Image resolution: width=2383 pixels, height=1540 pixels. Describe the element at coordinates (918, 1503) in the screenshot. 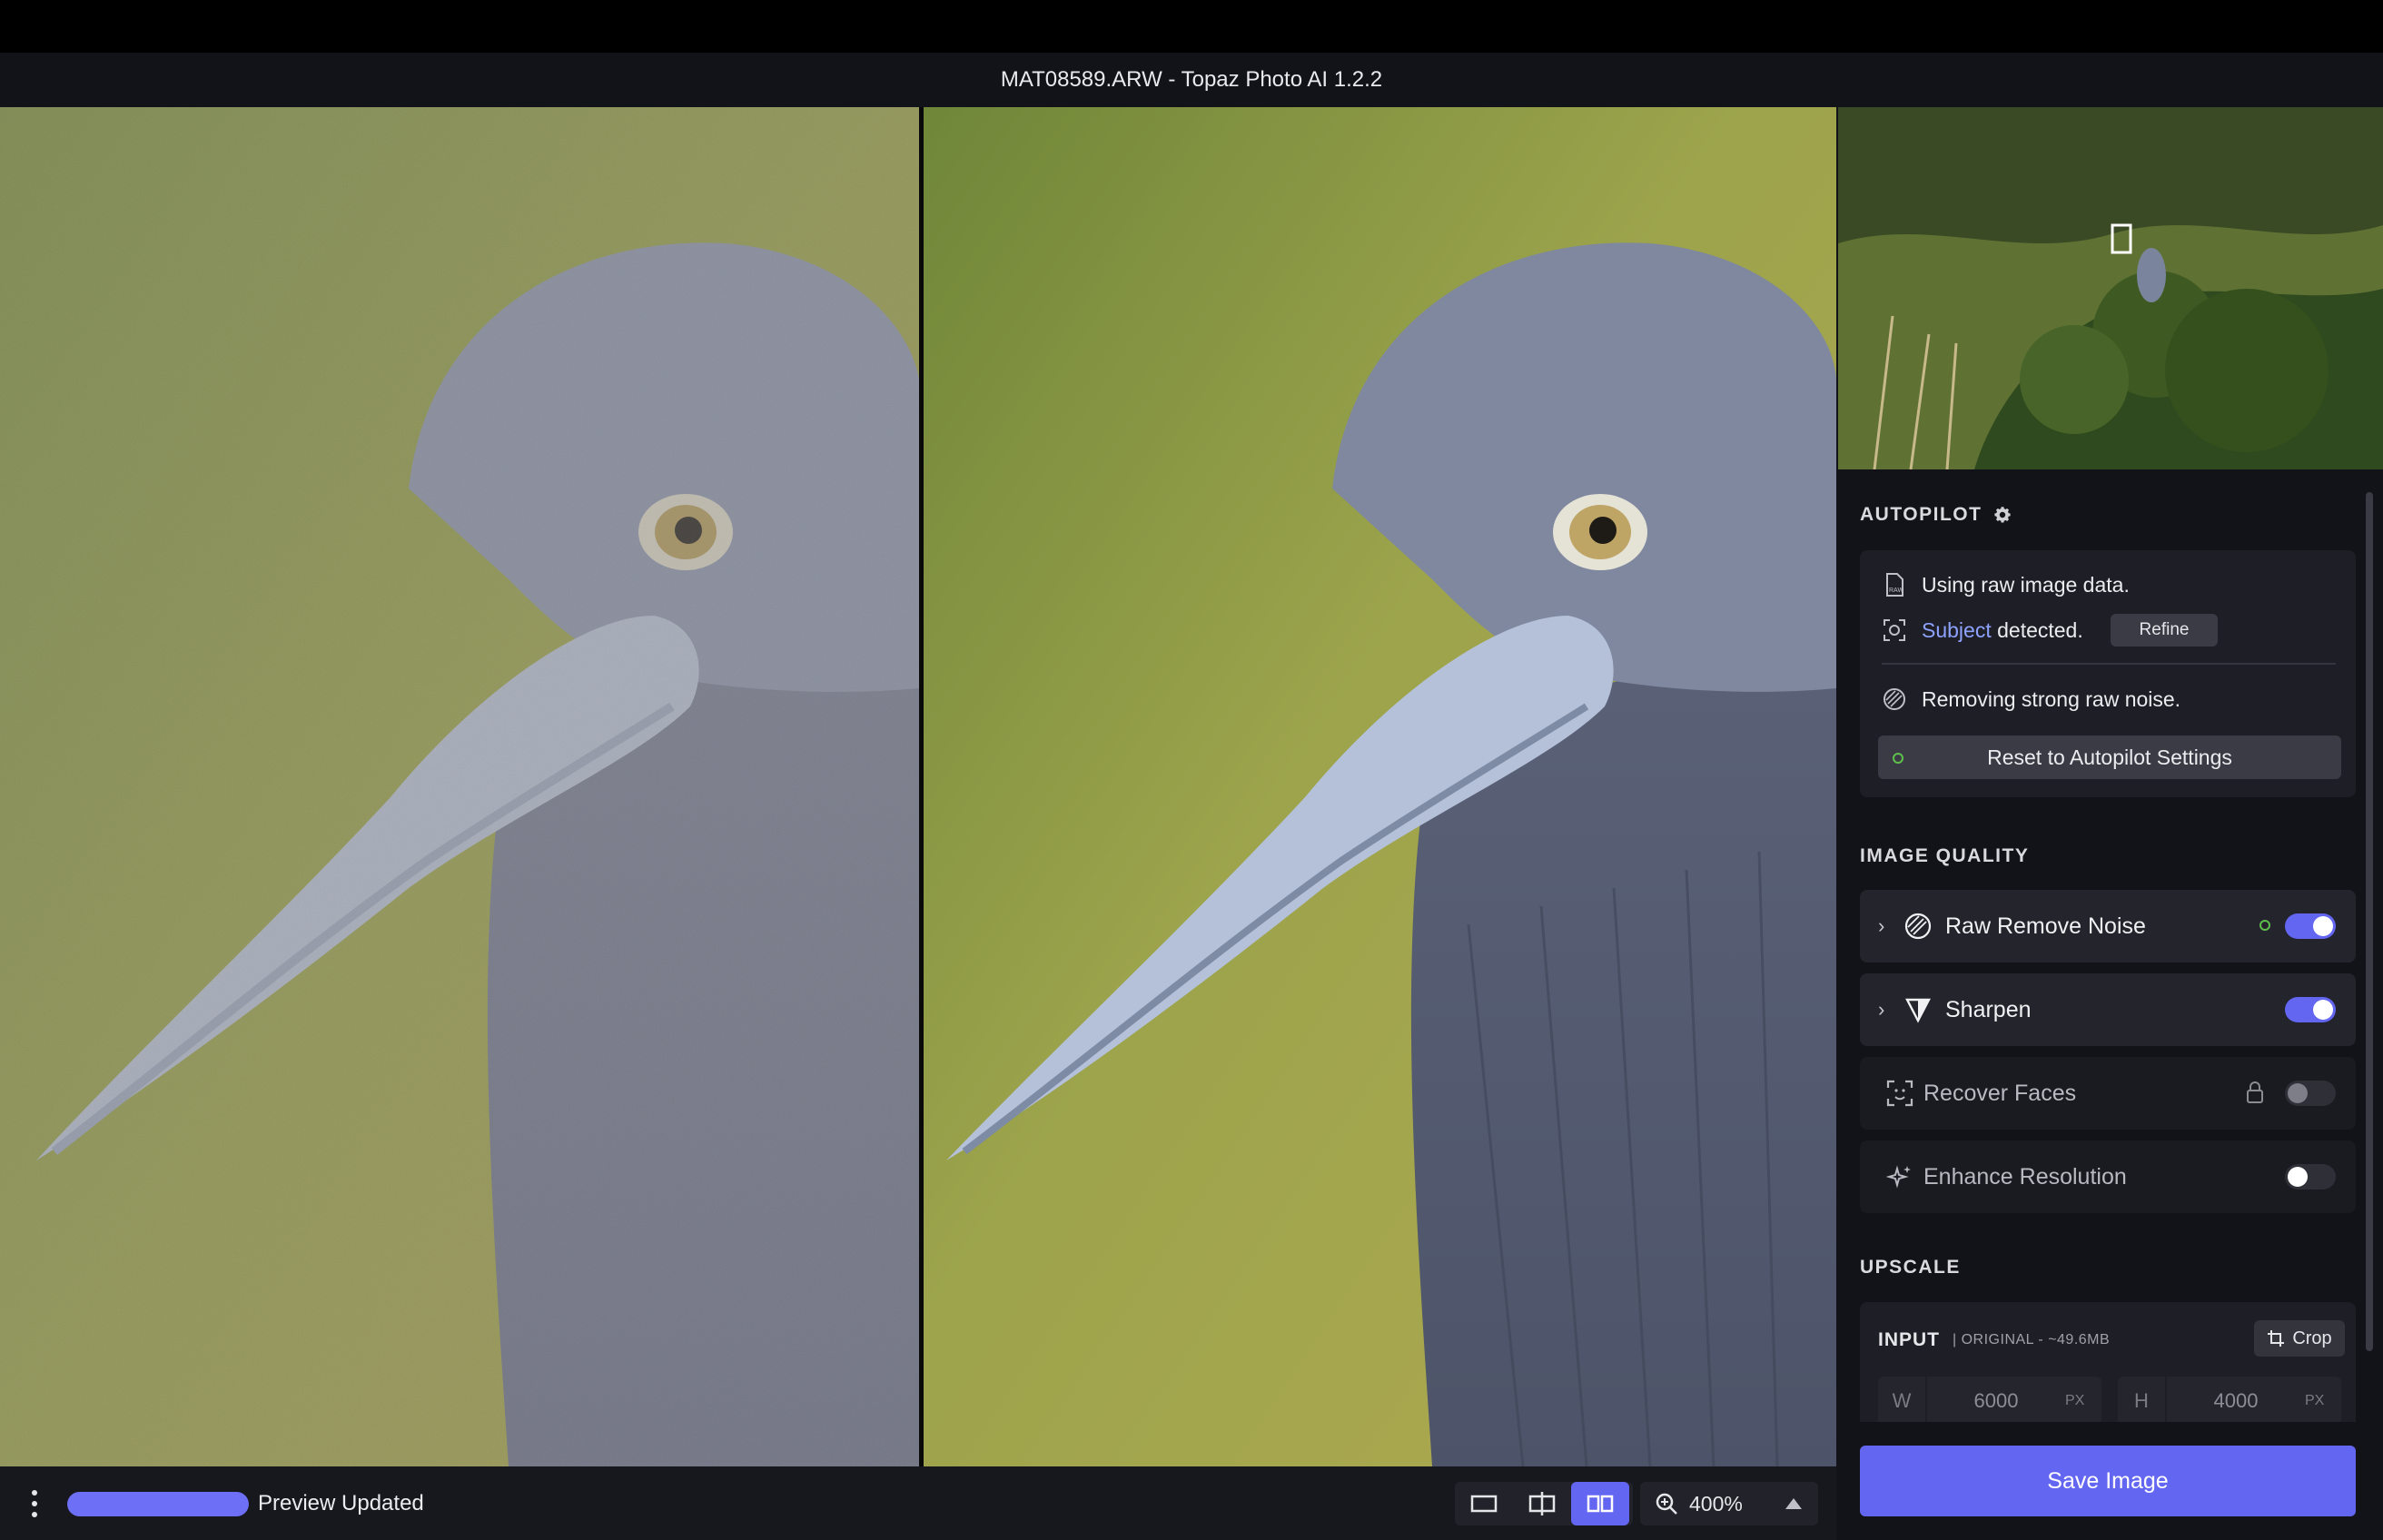

I see `bottom-toolbar: Preview Updated 400%` at that location.